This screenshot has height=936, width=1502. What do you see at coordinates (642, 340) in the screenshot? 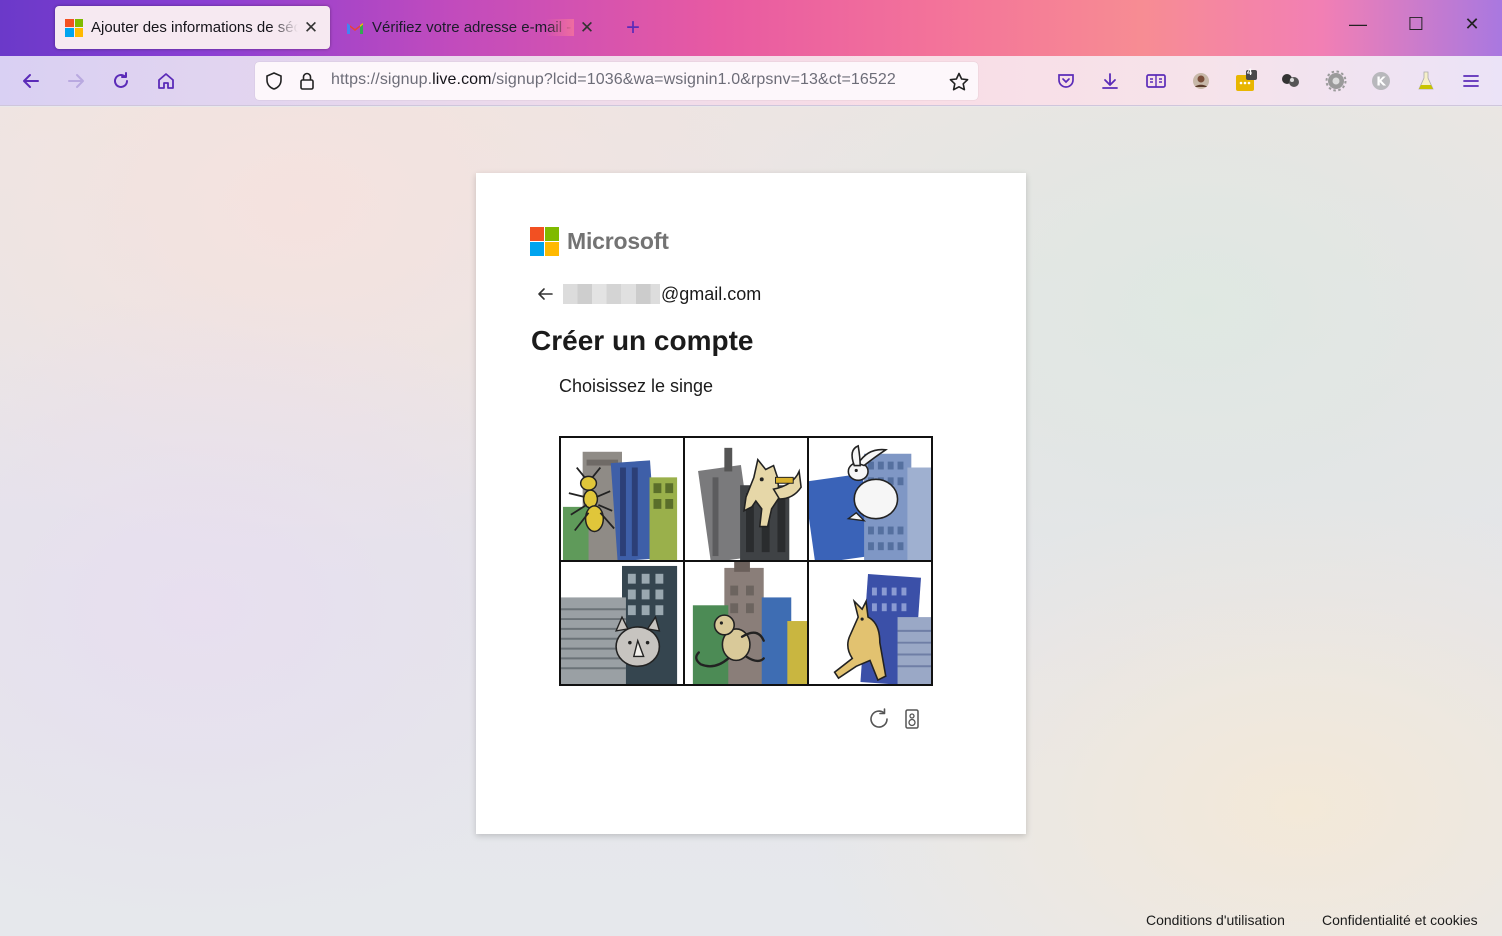
I see `page-title: Créer un compte` at bounding box center [642, 340].